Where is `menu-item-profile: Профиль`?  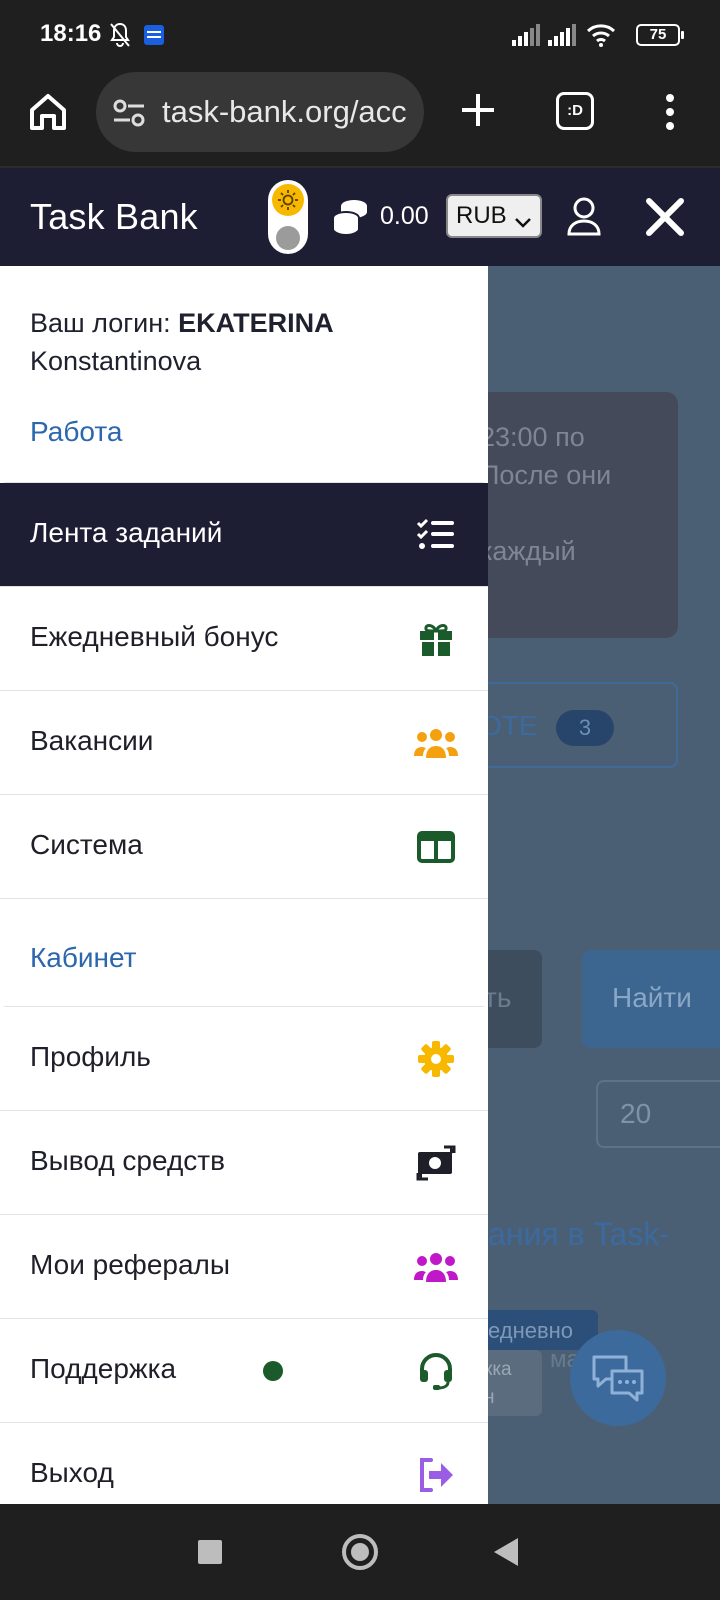
menu-item-profile: Профиль is located at coordinates (244, 1059).